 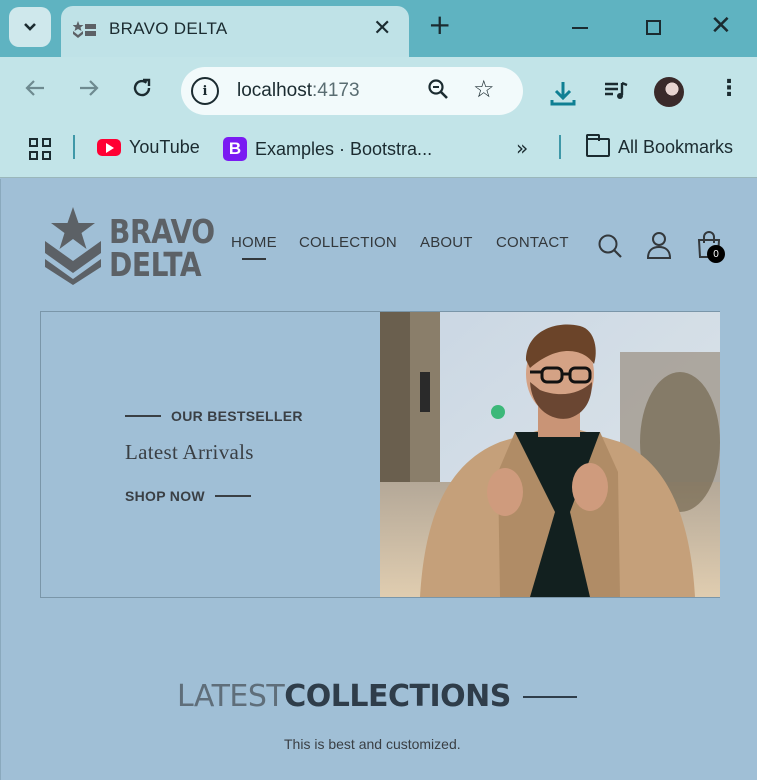 What do you see at coordinates (254, 242) in the screenshot?
I see `nav-home: HOME` at bounding box center [254, 242].